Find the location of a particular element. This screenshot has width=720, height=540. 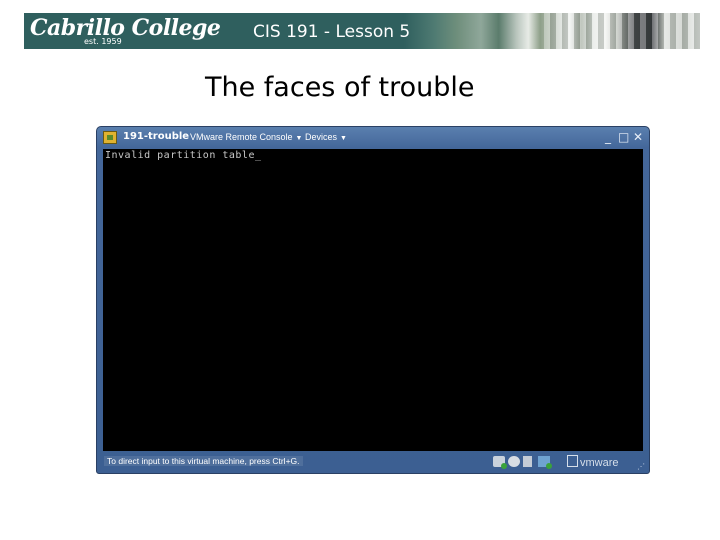

maximize-icon: □ is located at coordinates (623, 137).